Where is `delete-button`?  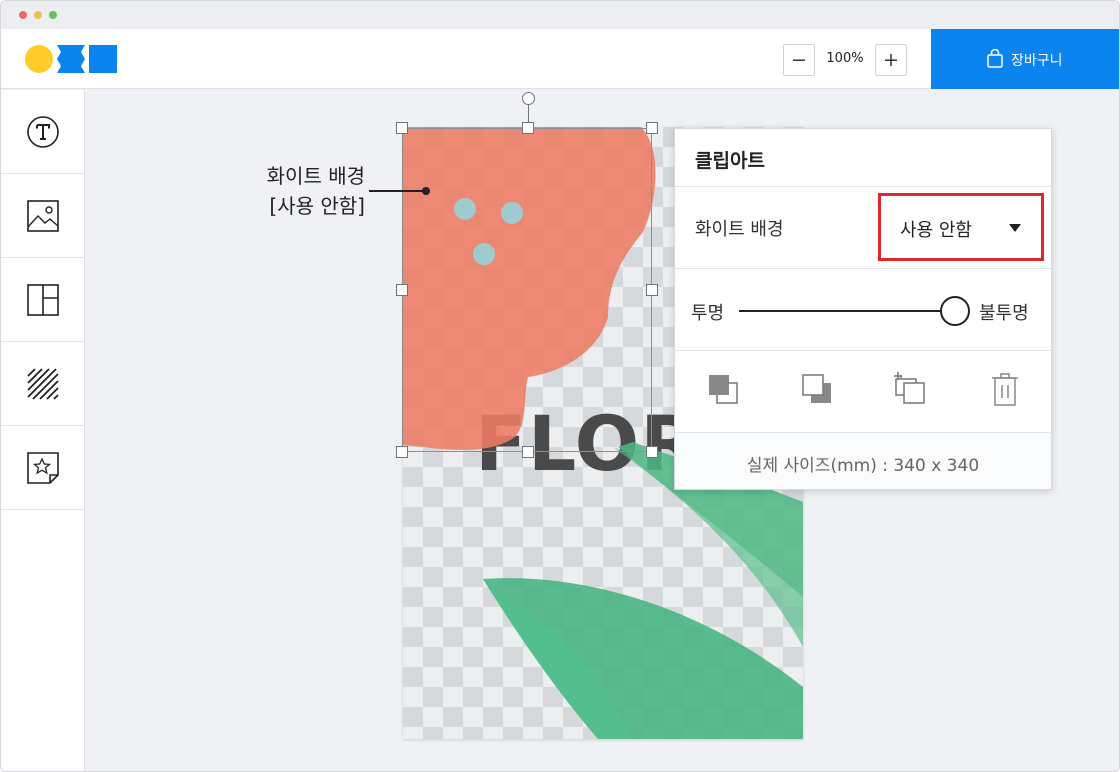 delete-button is located at coordinates (1005, 389).